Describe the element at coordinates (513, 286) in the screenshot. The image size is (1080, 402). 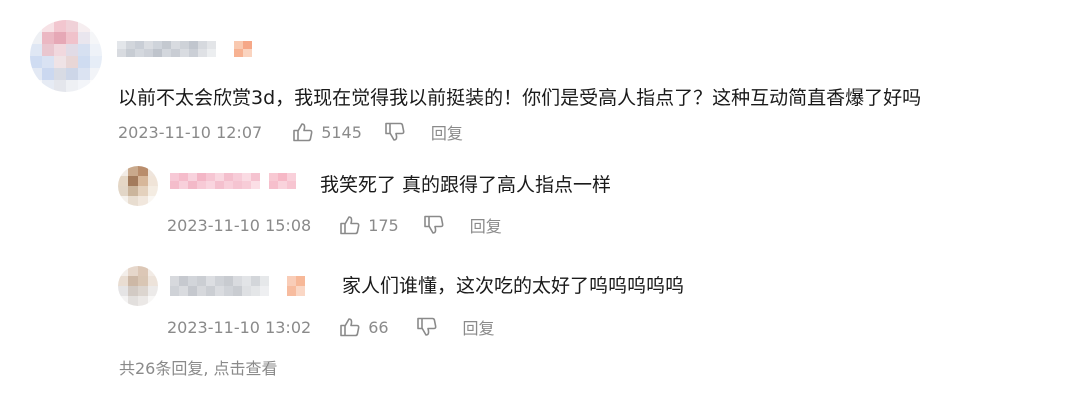
I see `reply-text: 家人们谁懂，这次吃的太好了呜呜呜呜呜` at that location.